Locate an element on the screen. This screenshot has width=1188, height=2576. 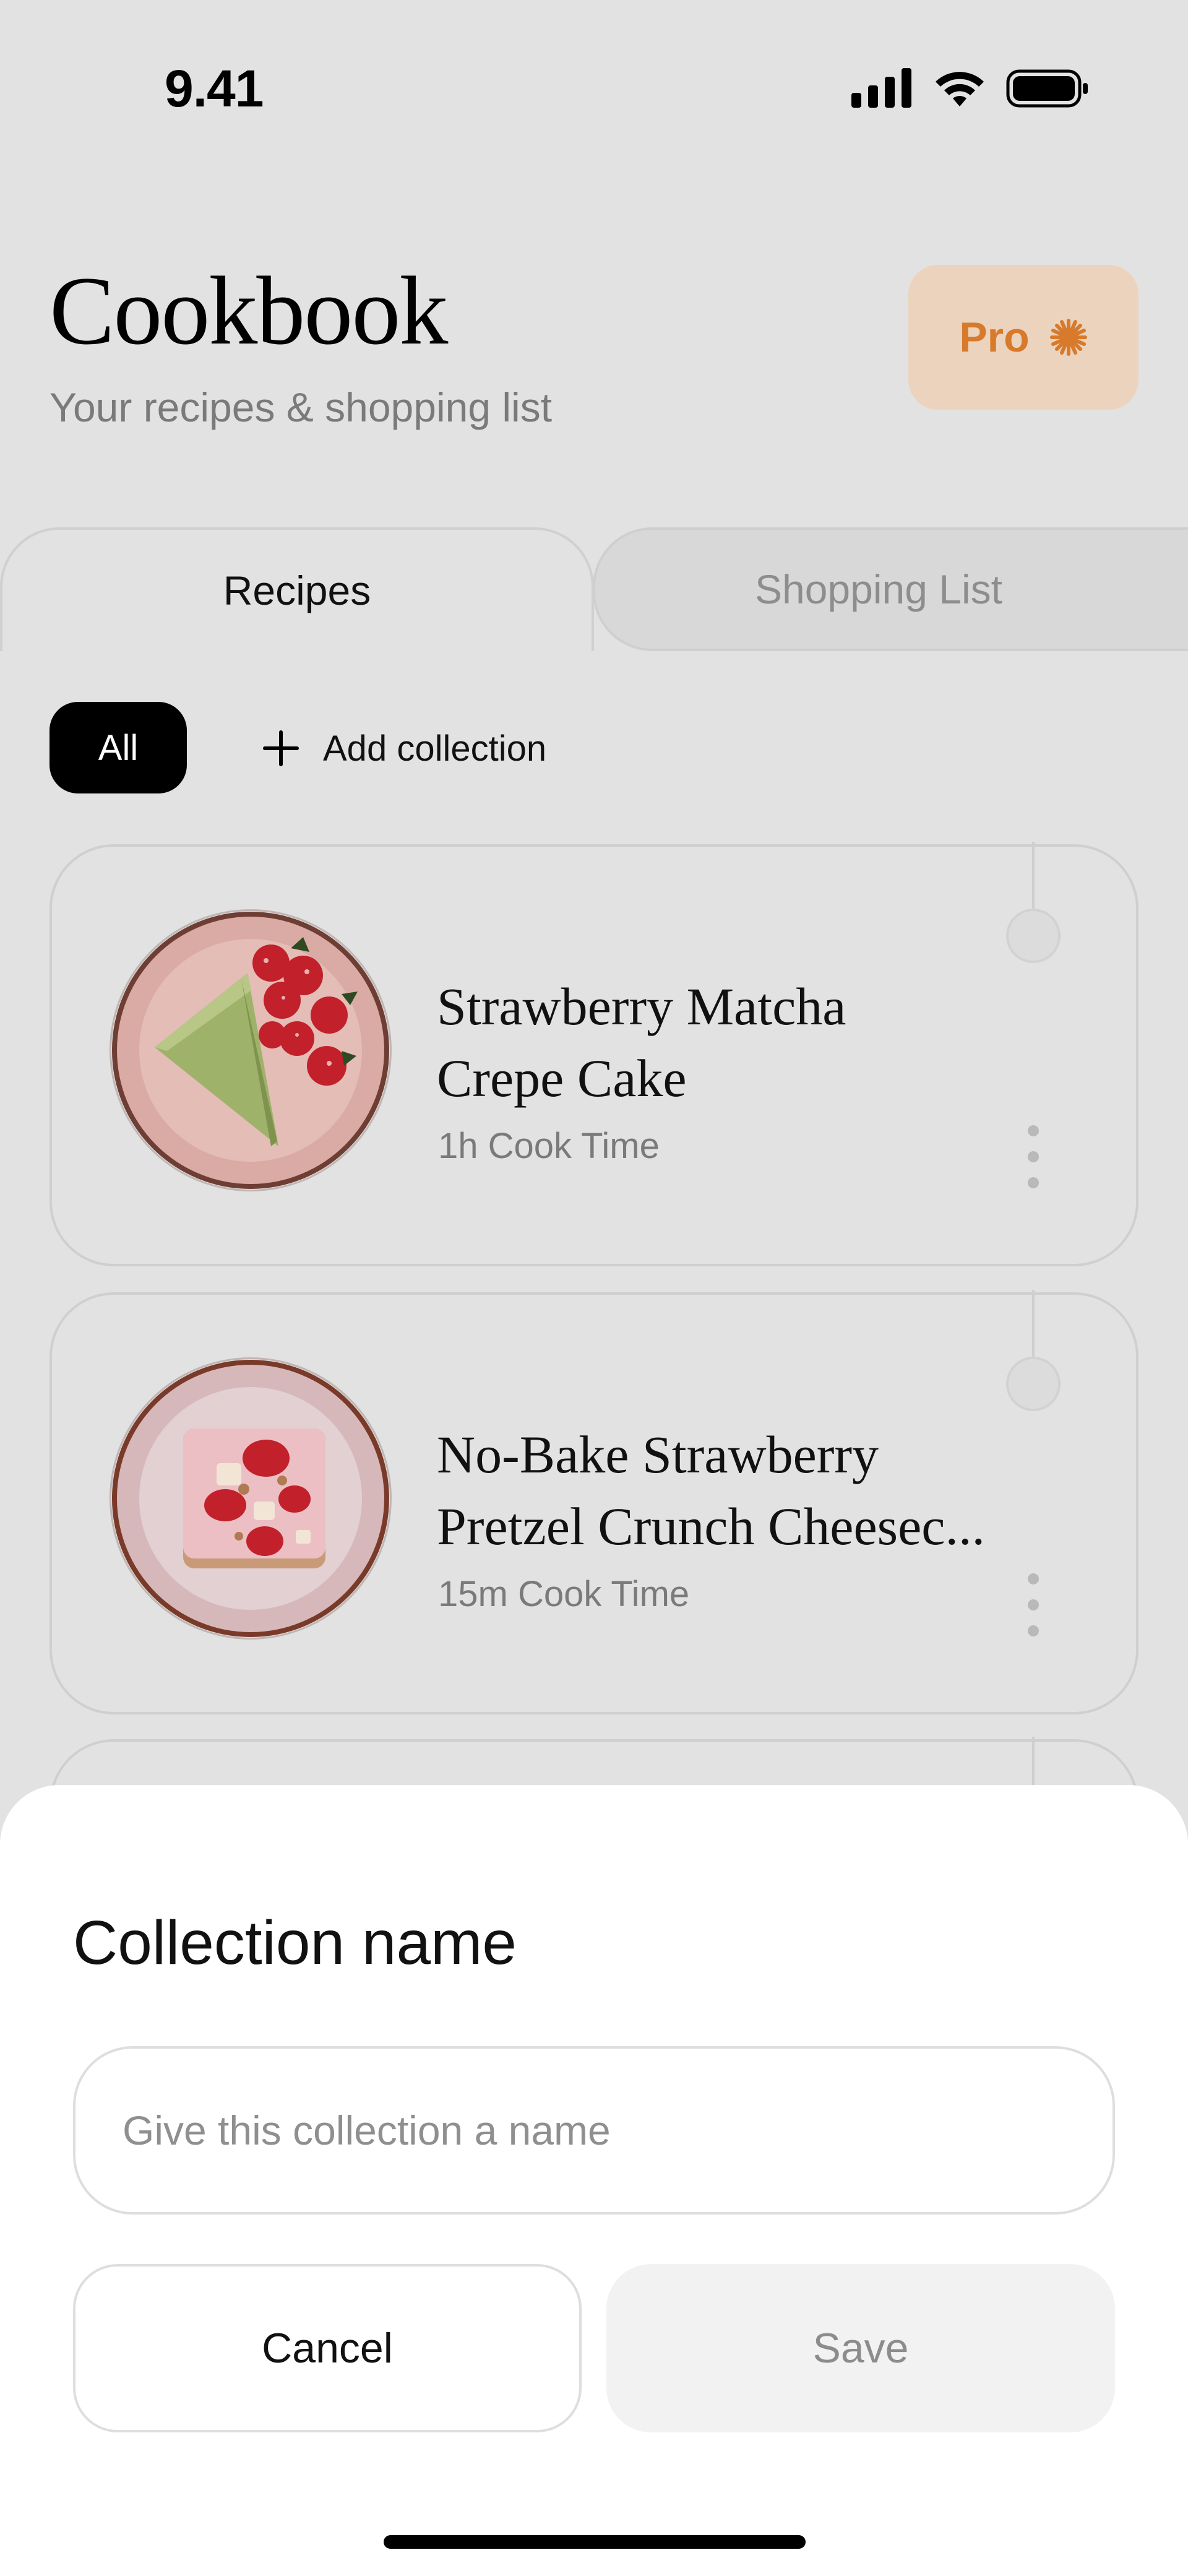
tab-label: Recipes is located at coordinates (297, 590).